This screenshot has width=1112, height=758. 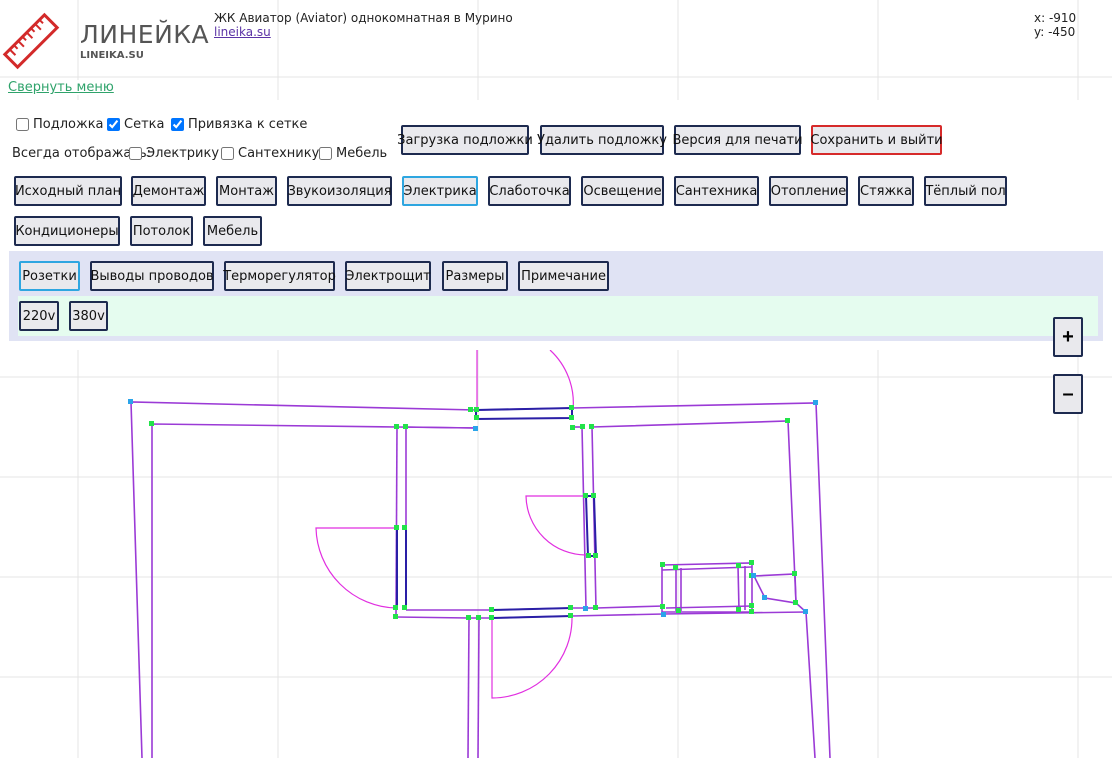 I want to click on cabinet-divider, so click(x=738, y=588).